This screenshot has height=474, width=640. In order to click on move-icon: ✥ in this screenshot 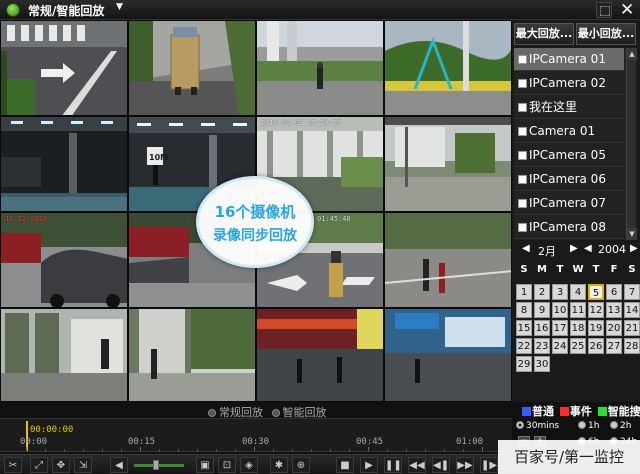, I will do `click(61, 465)`.